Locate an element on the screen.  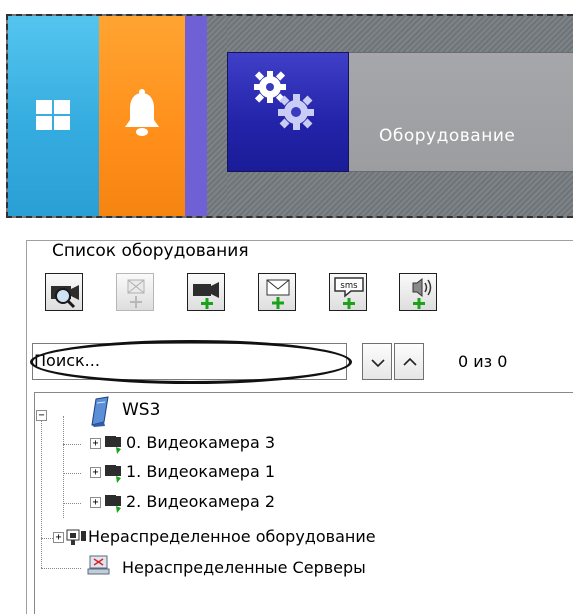
camera-add-icon is located at coordinates (206, 295).